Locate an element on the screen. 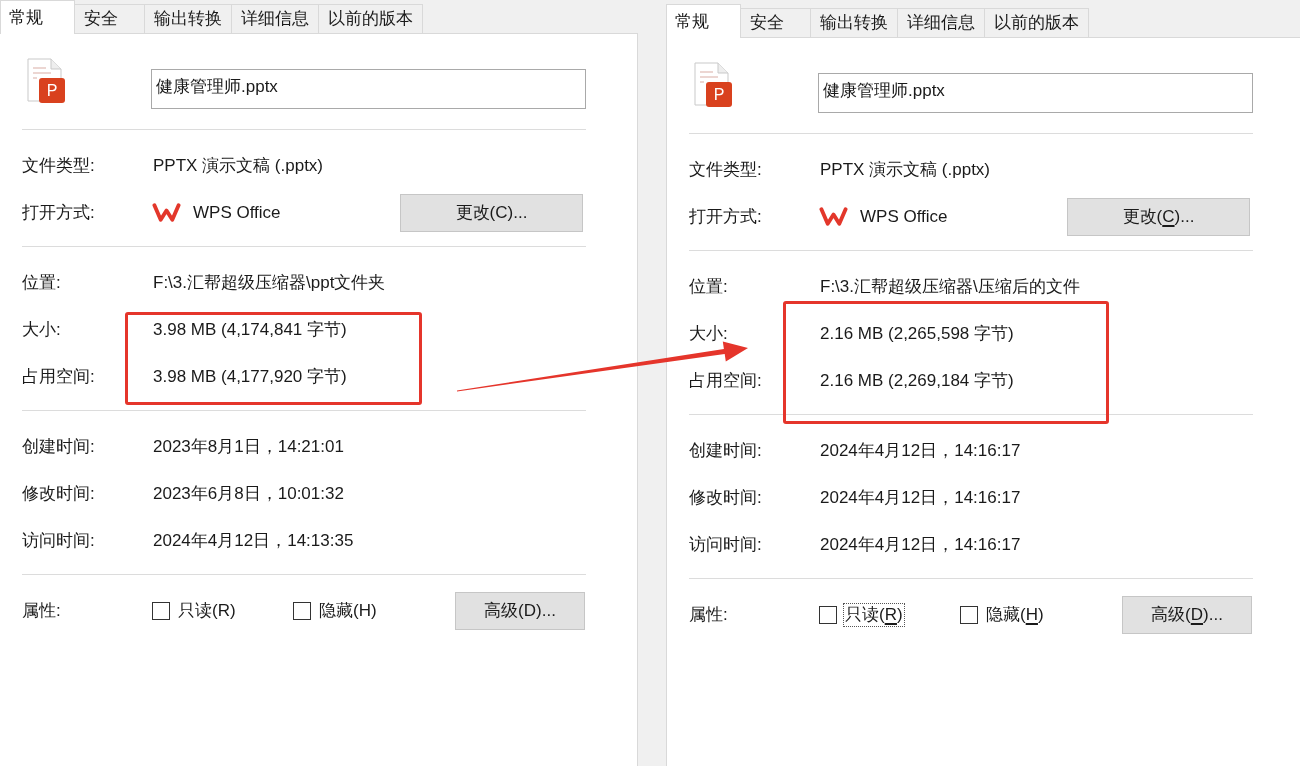 This screenshot has height=766, width=1300. field-value: 2.16 MB (2,269,184 字节) is located at coordinates (917, 380).